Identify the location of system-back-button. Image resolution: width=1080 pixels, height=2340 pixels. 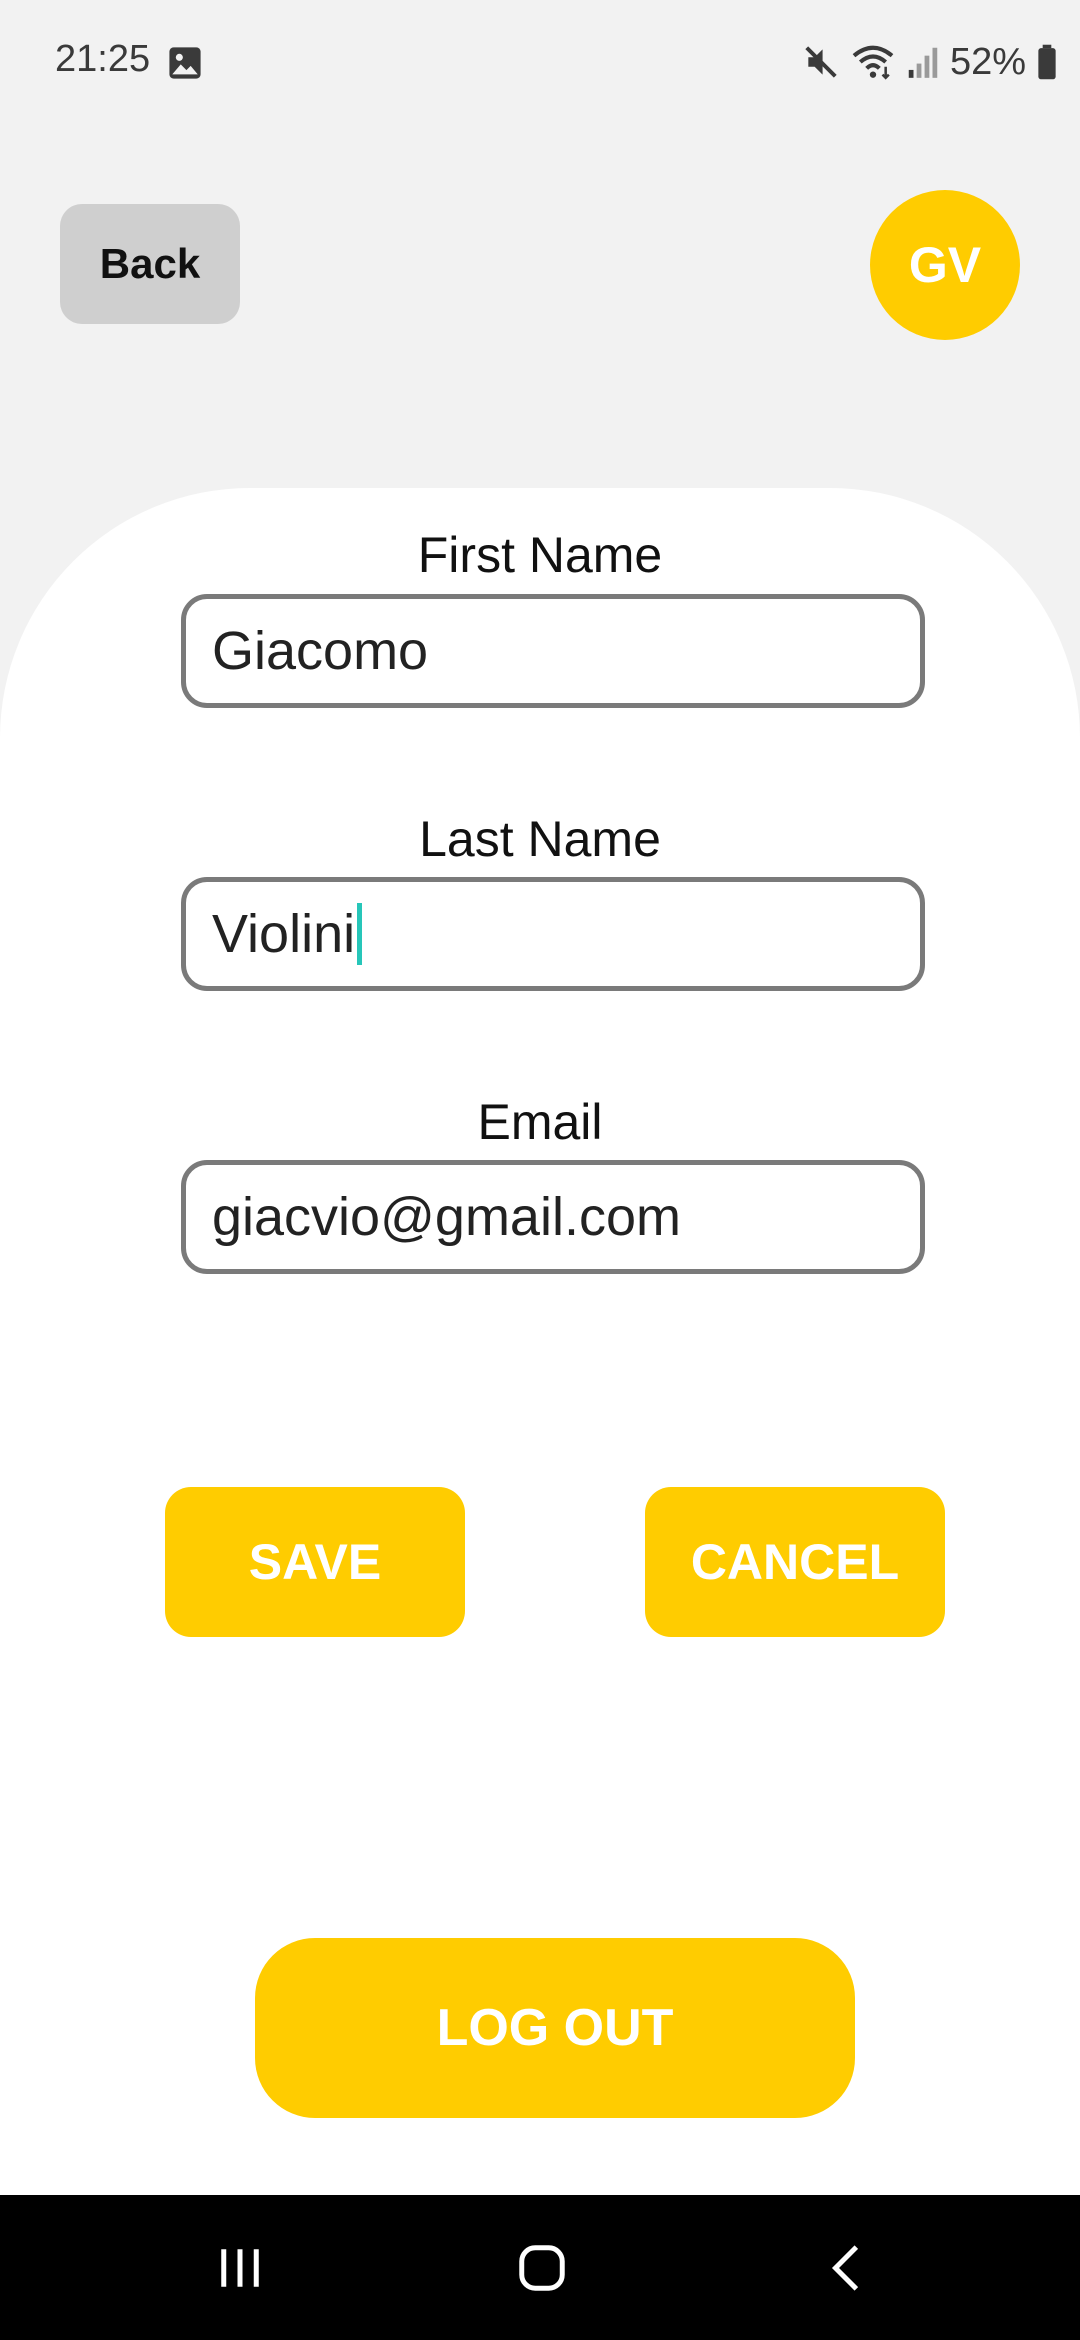
(848, 2267).